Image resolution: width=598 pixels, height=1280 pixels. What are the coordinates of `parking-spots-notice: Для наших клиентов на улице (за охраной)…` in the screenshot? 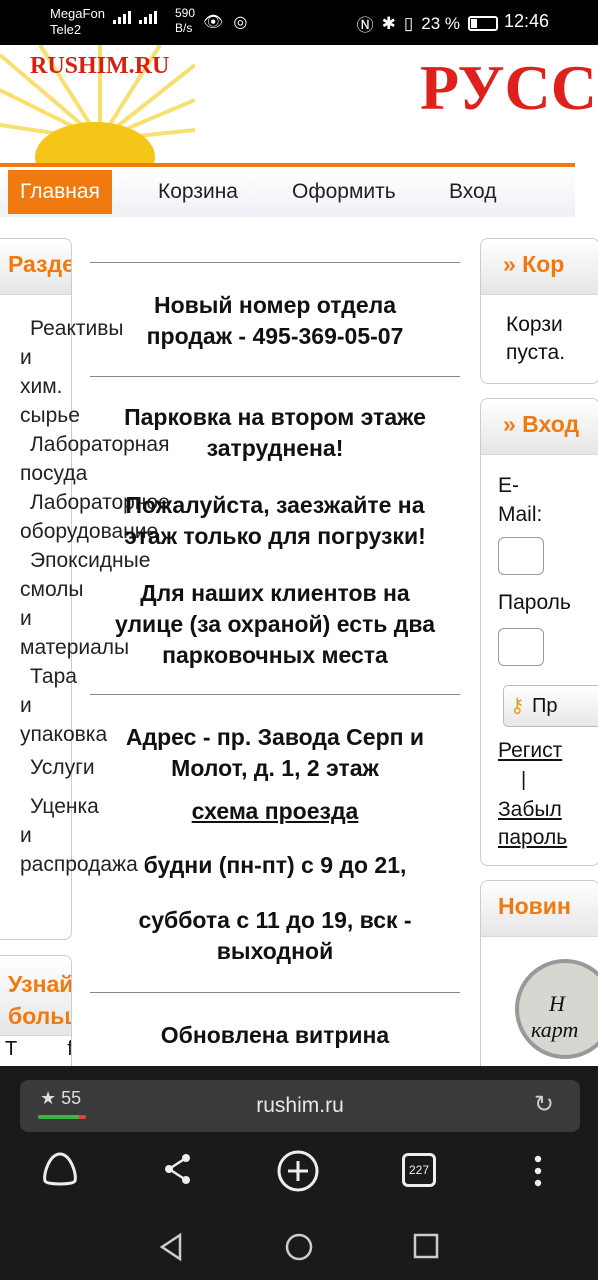 It's located at (275, 624).